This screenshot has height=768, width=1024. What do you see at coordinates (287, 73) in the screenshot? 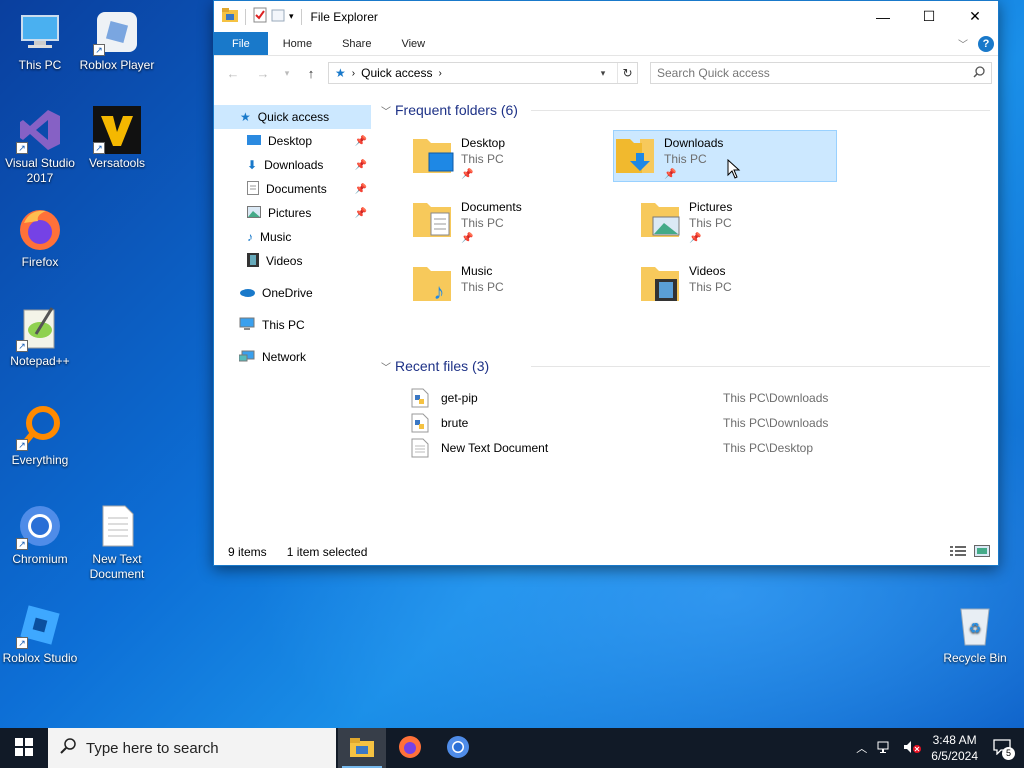
I see `recent-locations-button: ▾` at bounding box center [287, 73].